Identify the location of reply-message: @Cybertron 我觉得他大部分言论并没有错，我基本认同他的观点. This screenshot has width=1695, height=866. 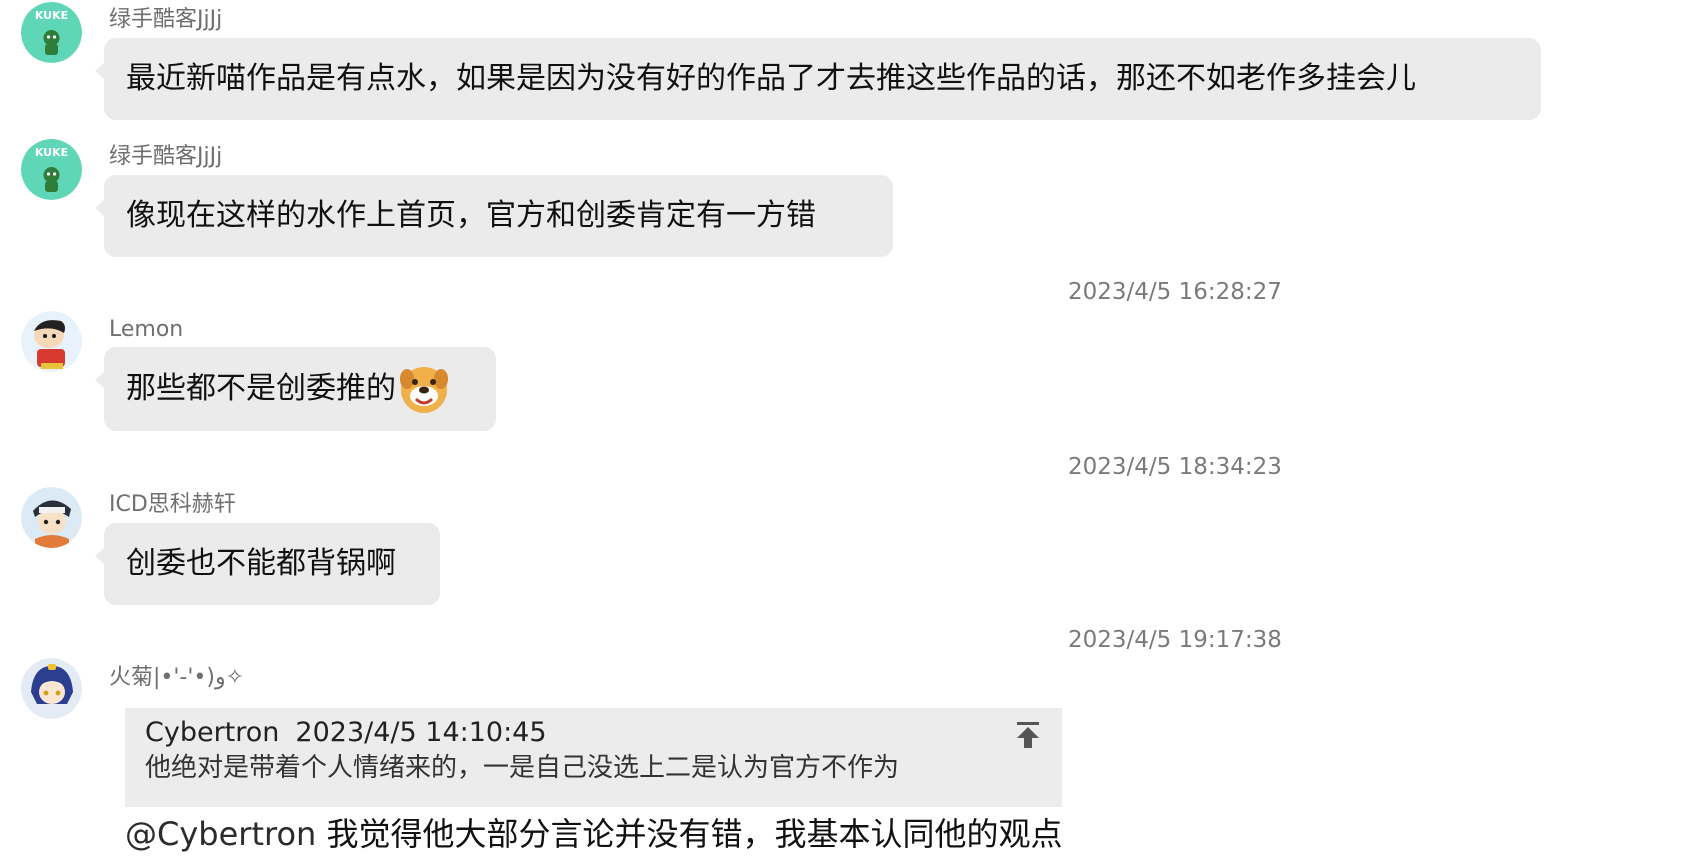
(593, 834).